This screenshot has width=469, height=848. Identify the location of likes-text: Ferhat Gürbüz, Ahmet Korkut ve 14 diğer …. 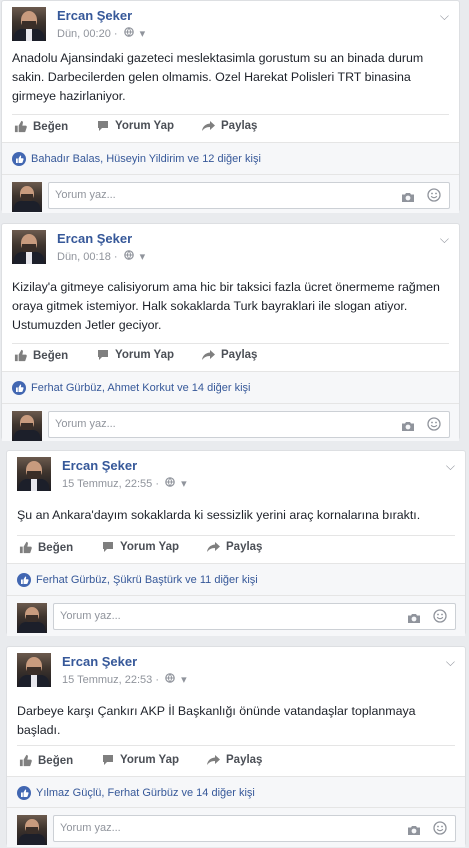
(141, 388).